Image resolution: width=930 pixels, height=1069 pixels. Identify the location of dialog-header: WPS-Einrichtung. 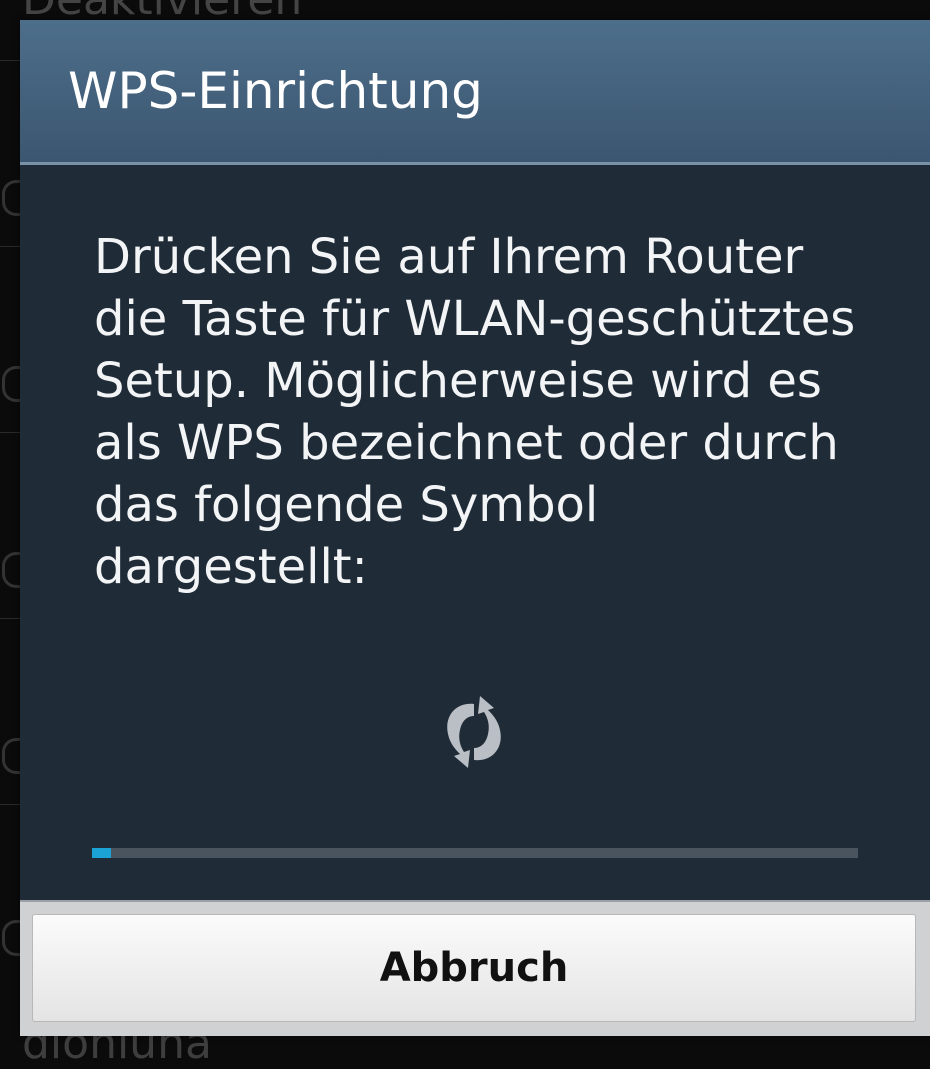
(475, 92).